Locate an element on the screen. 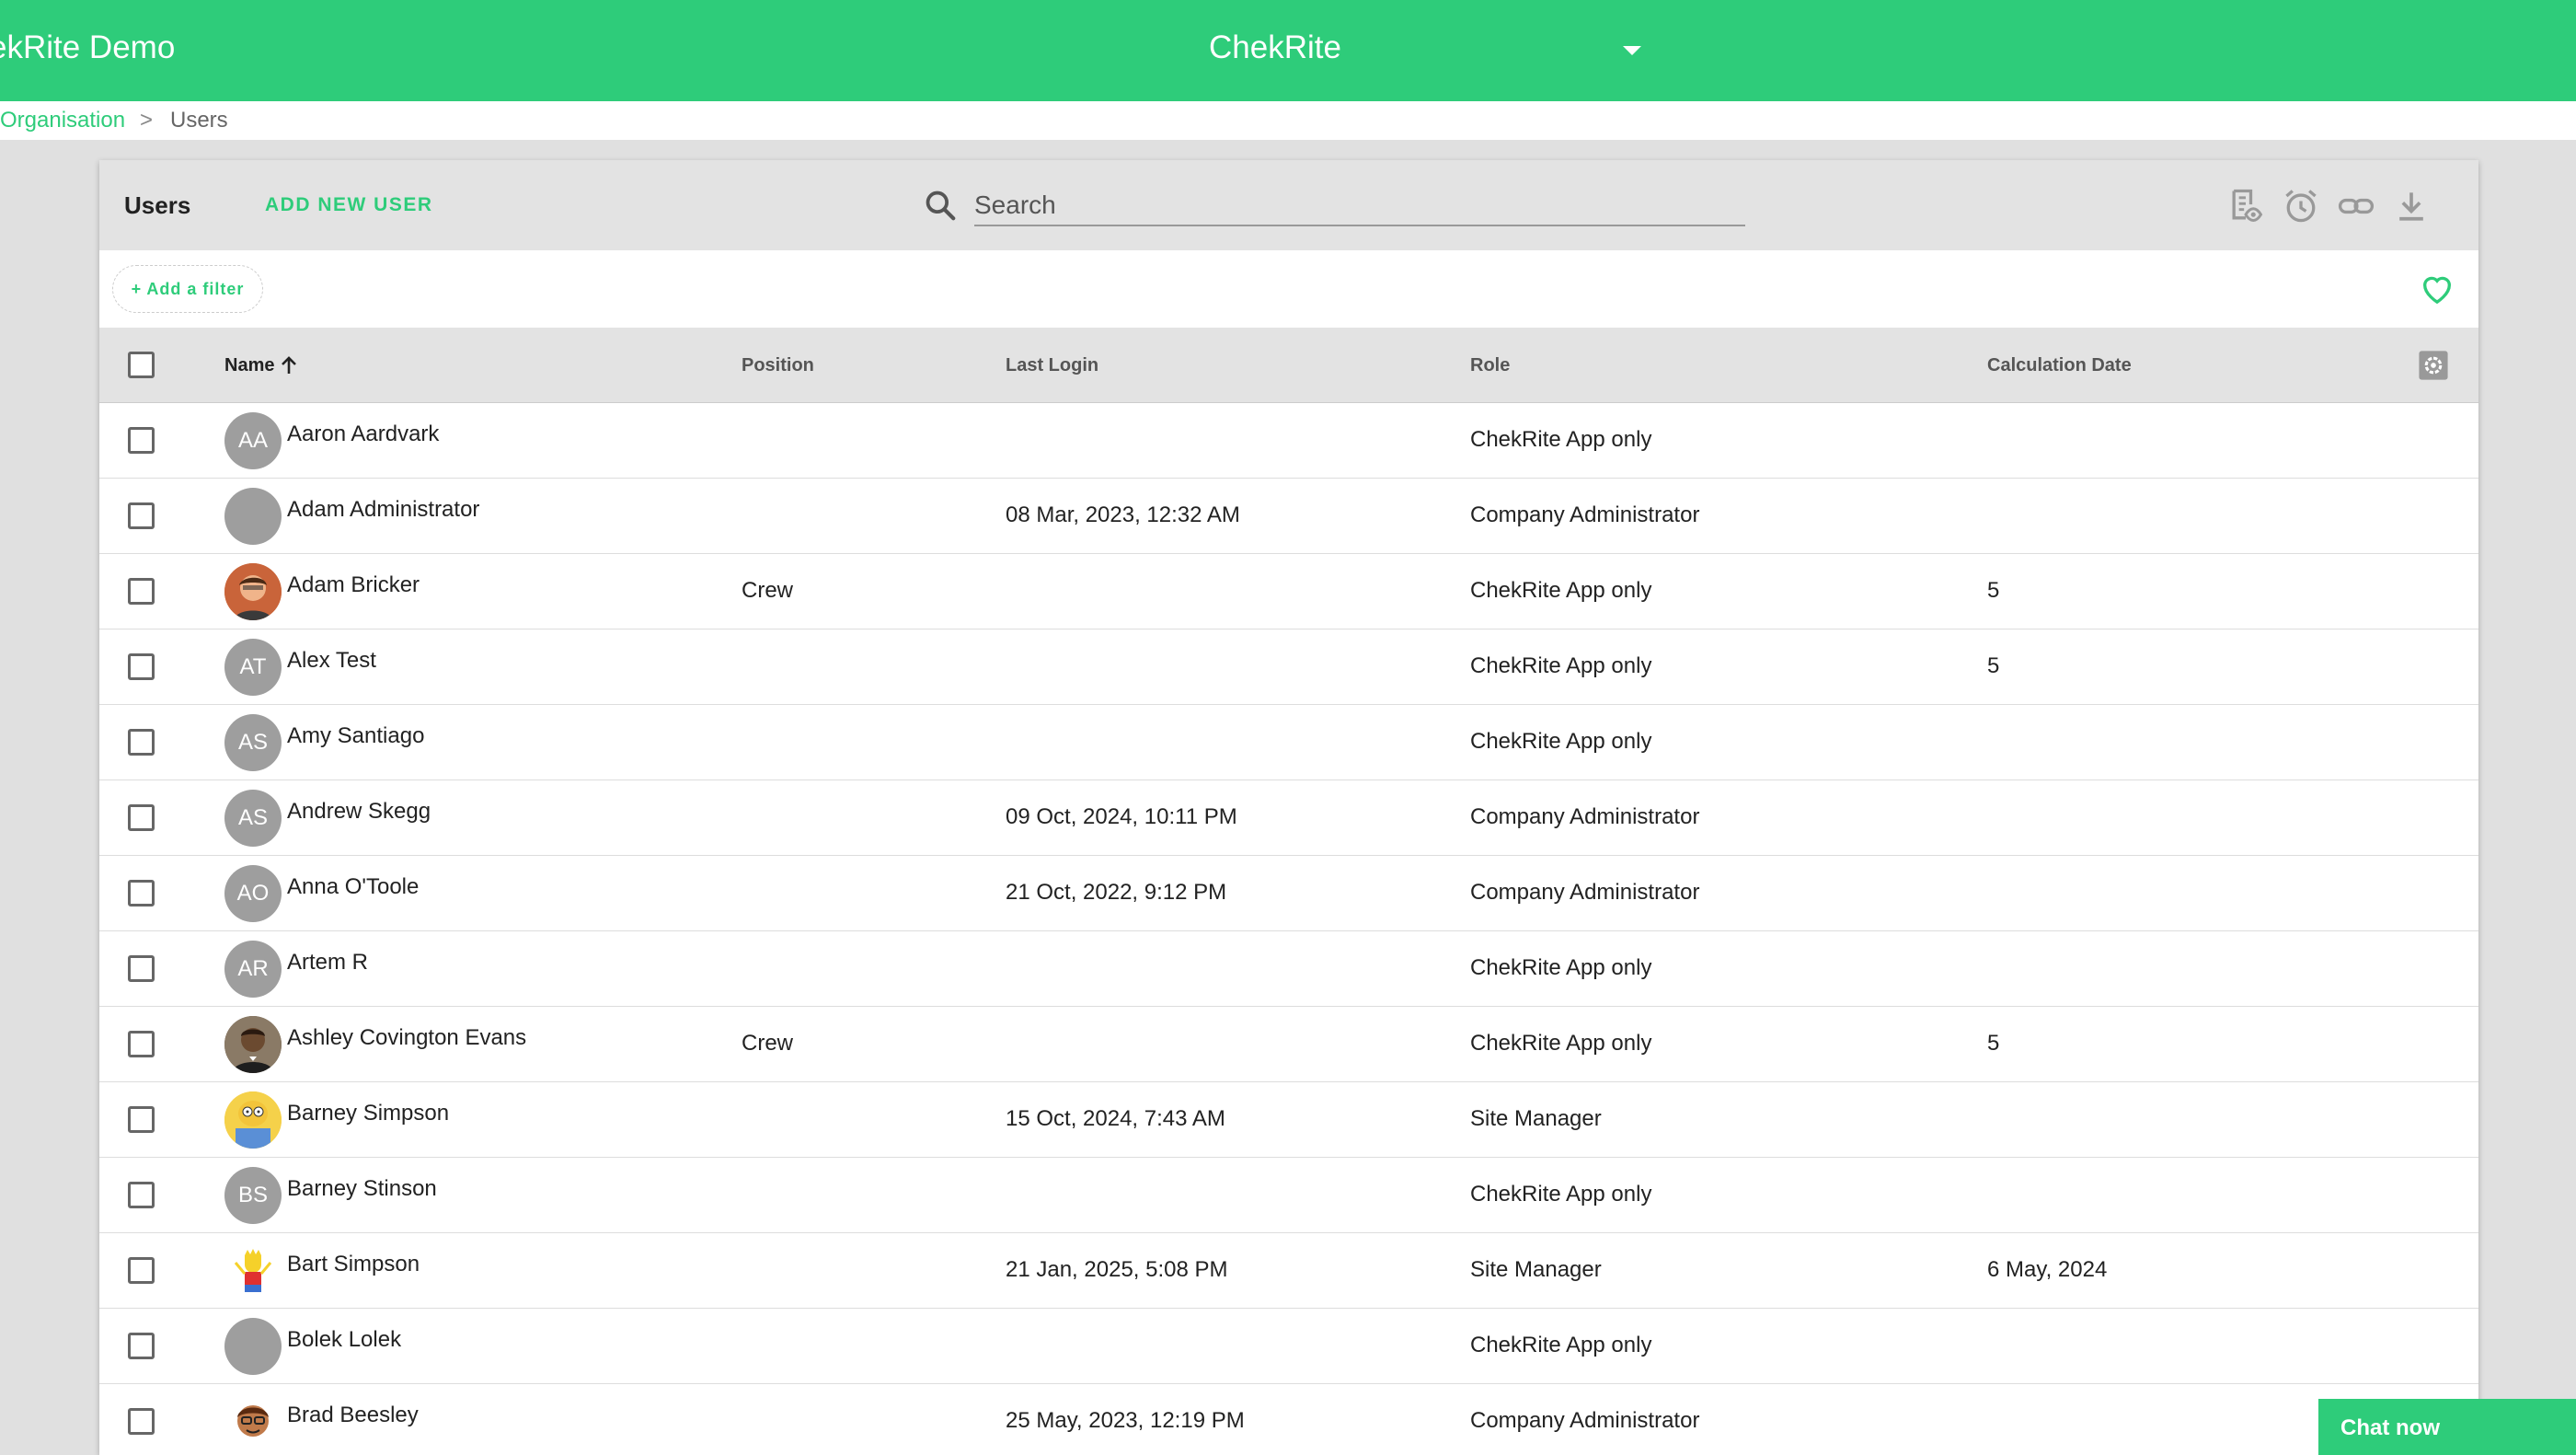 The height and width of the screenshot is (1455, 2576). user-last-login: 21 Jan, 2025, 5:08 PM is located at coordinates (1117, 1269).